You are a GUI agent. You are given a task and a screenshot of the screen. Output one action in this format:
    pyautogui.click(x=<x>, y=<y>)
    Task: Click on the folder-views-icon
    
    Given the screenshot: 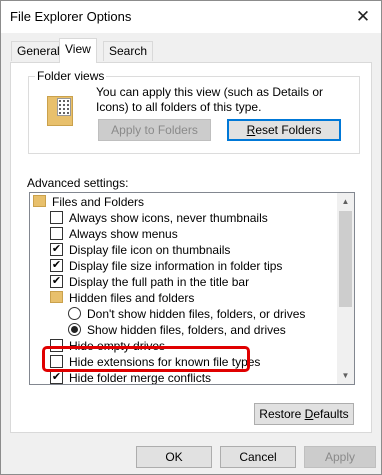 What is the action you would take?
    pyautogui.click(x=60, y=111)
    